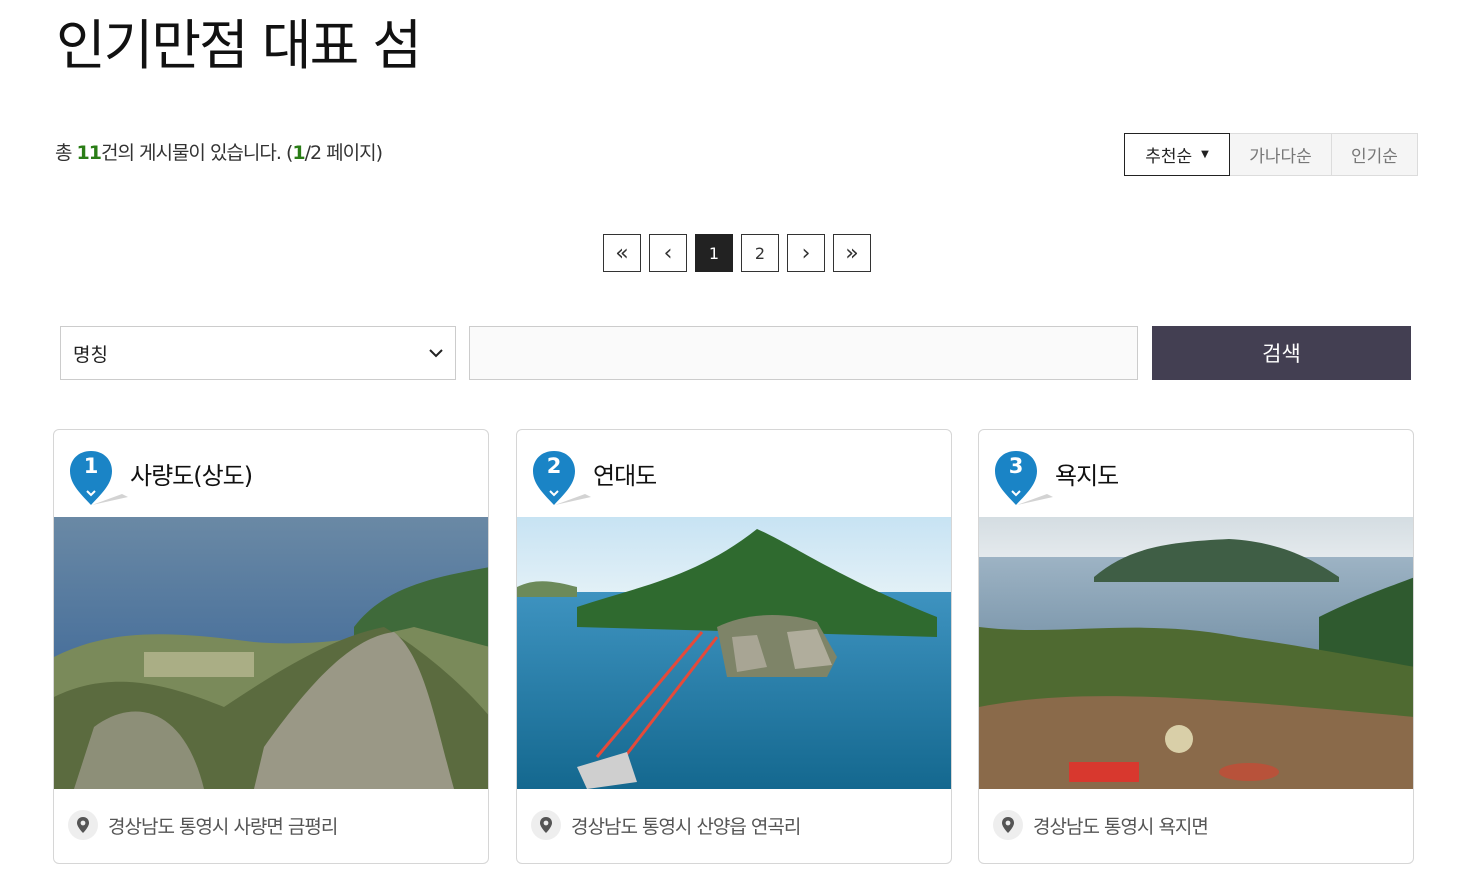 The image size is (1471, 880). Describe the element at coordinates (668, 253) in the screenshot. I see `prev-page-button: ‹` at that location.